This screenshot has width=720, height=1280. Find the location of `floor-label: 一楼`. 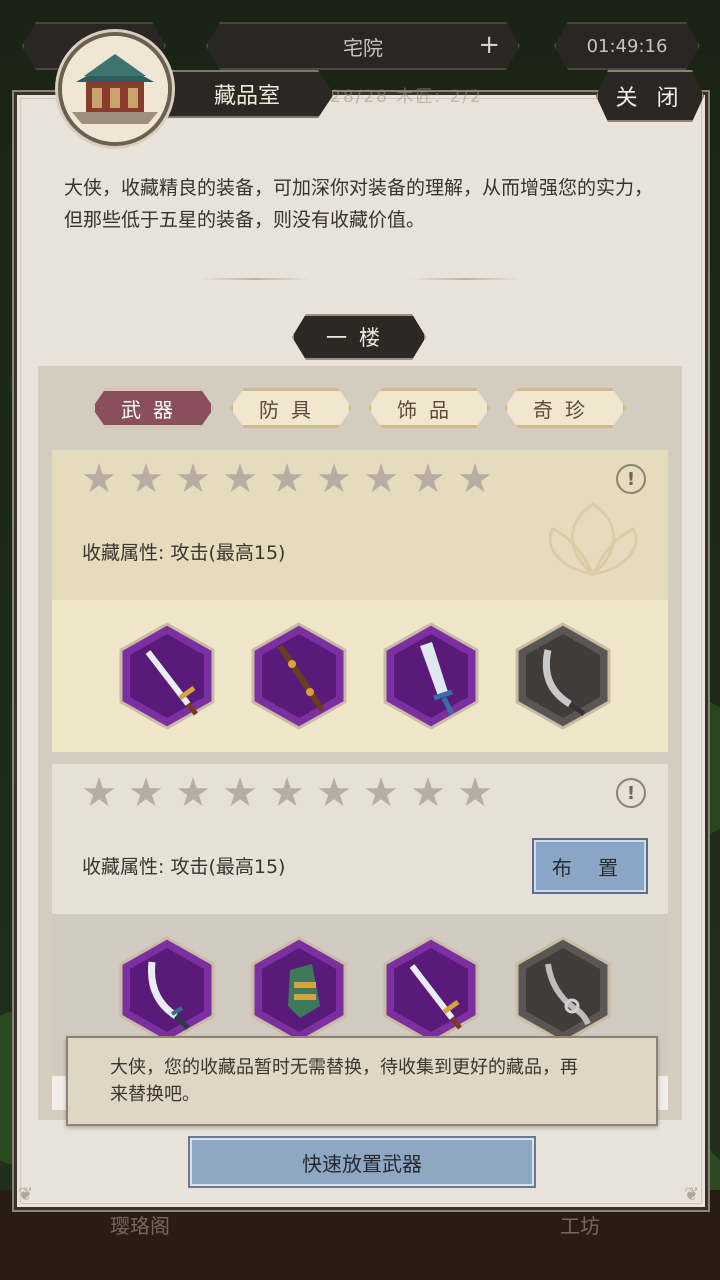

floor-label: 一楼 is located at coordinates (359, 338).